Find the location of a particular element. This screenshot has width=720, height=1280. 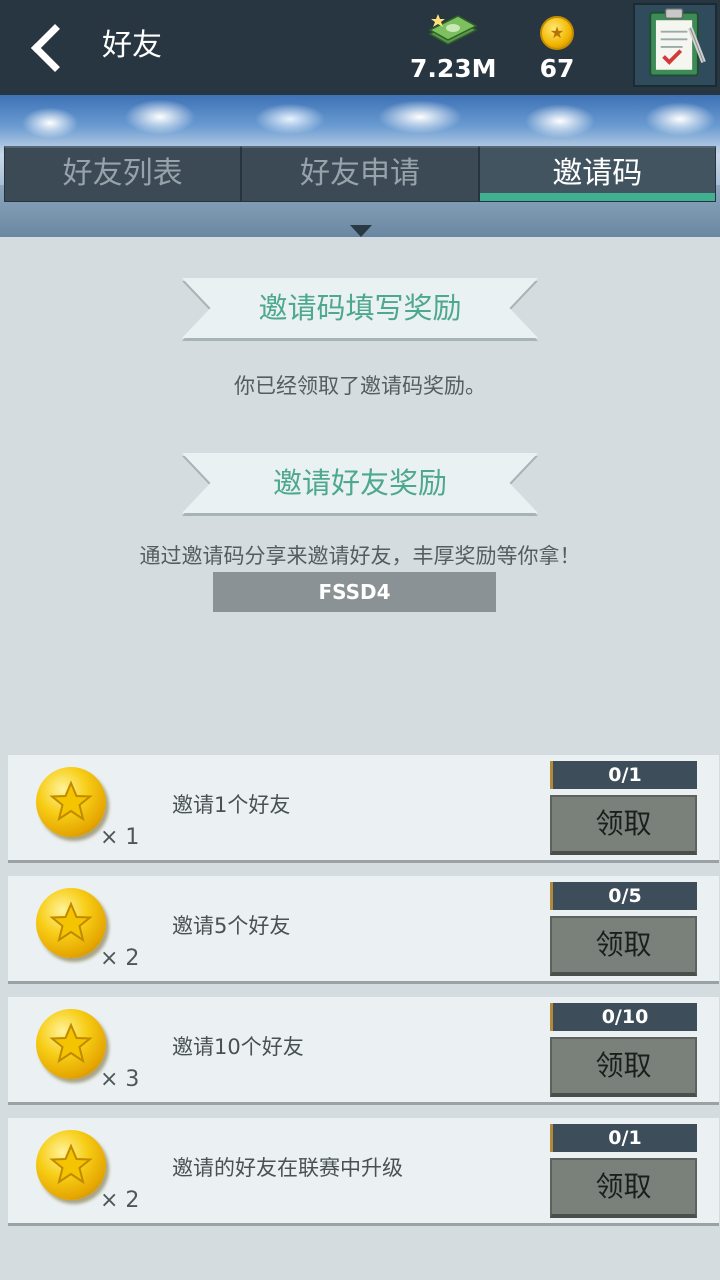

back-button is located at coordinates (49, 47).